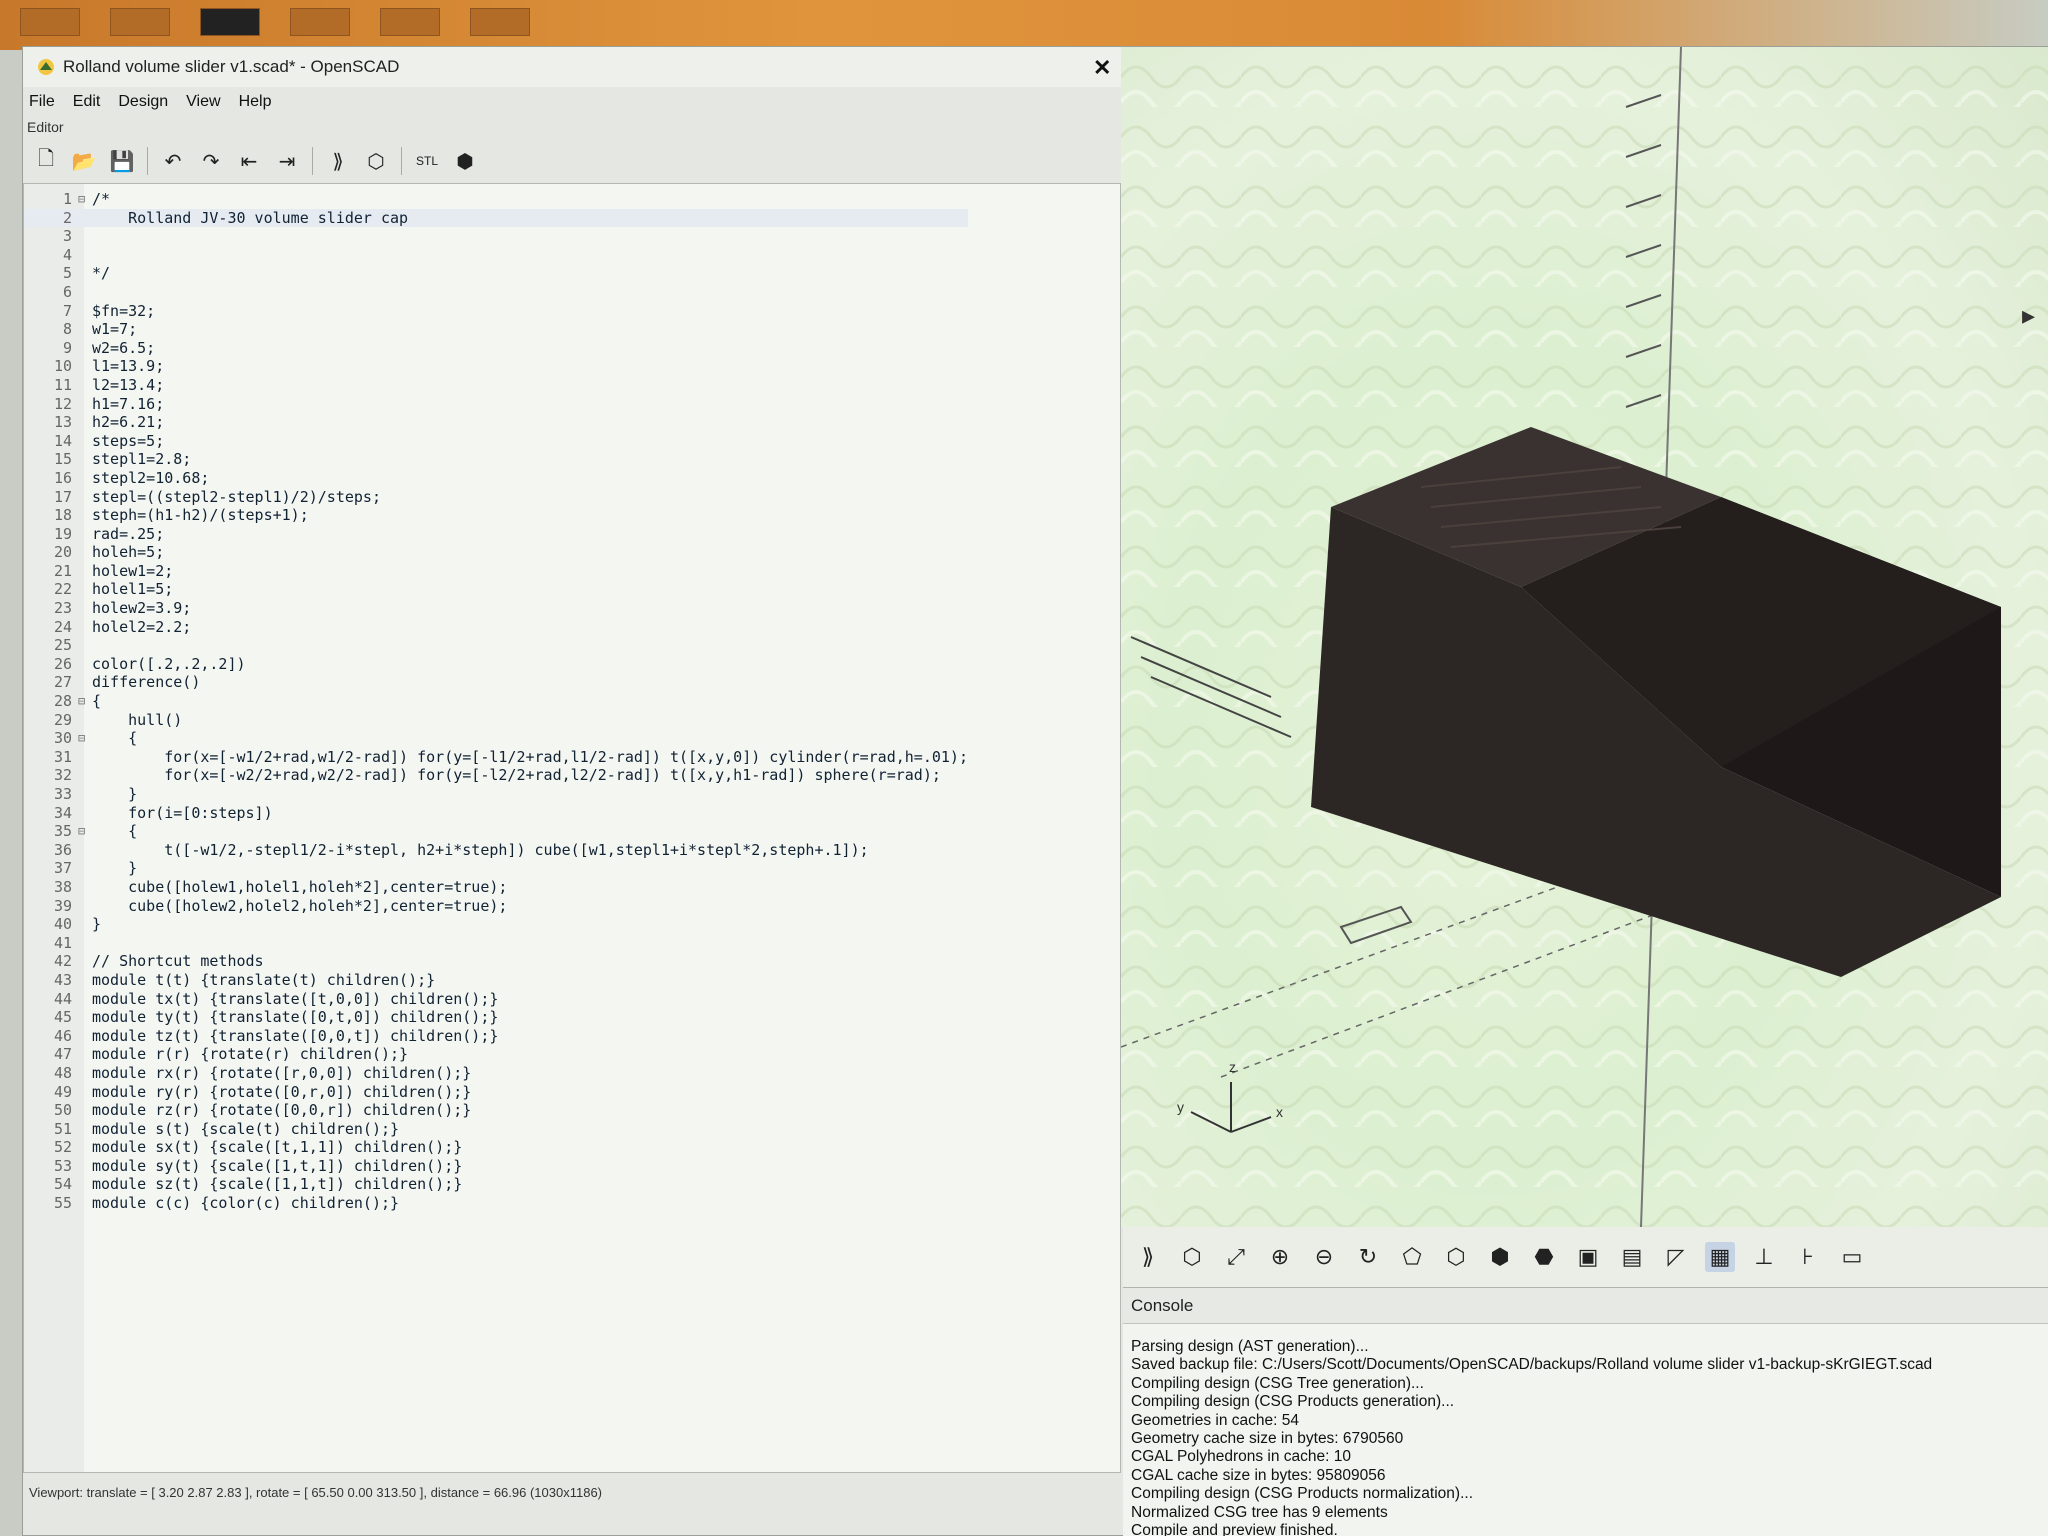 Image resolution: width=2048 pixels, height=1536 pixels. Describe the element at coordinates (1324, 1257) in the screenshot. I see `zoom-out-icon: ⊖` at that location.